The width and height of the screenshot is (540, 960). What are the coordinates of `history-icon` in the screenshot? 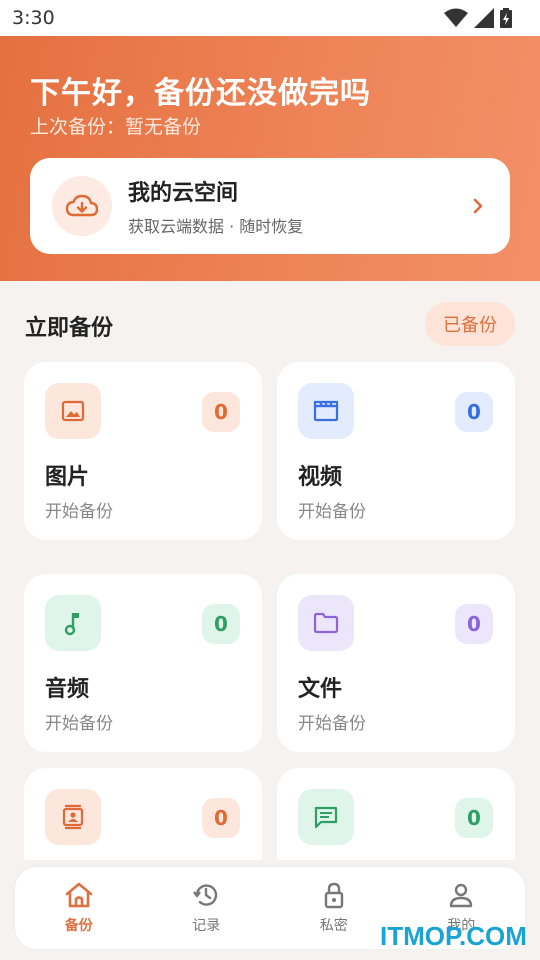 It's located at (205, 895).